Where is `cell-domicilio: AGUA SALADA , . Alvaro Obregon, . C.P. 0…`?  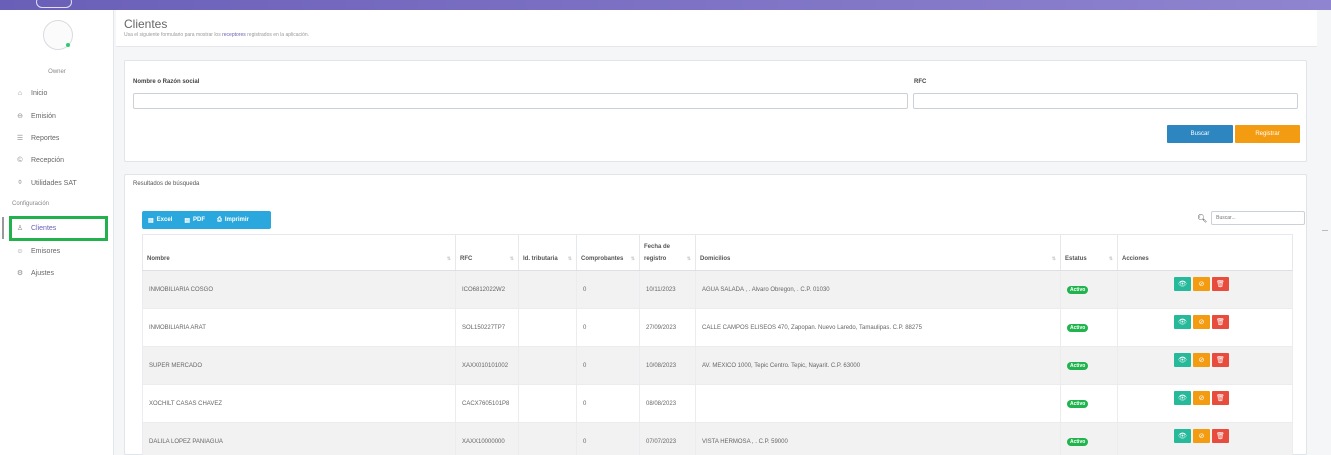
cell-domicilio: AGUA SALADA , . Alvaro Obregon, . C.P. 0… is located at coordinates (878, 289).